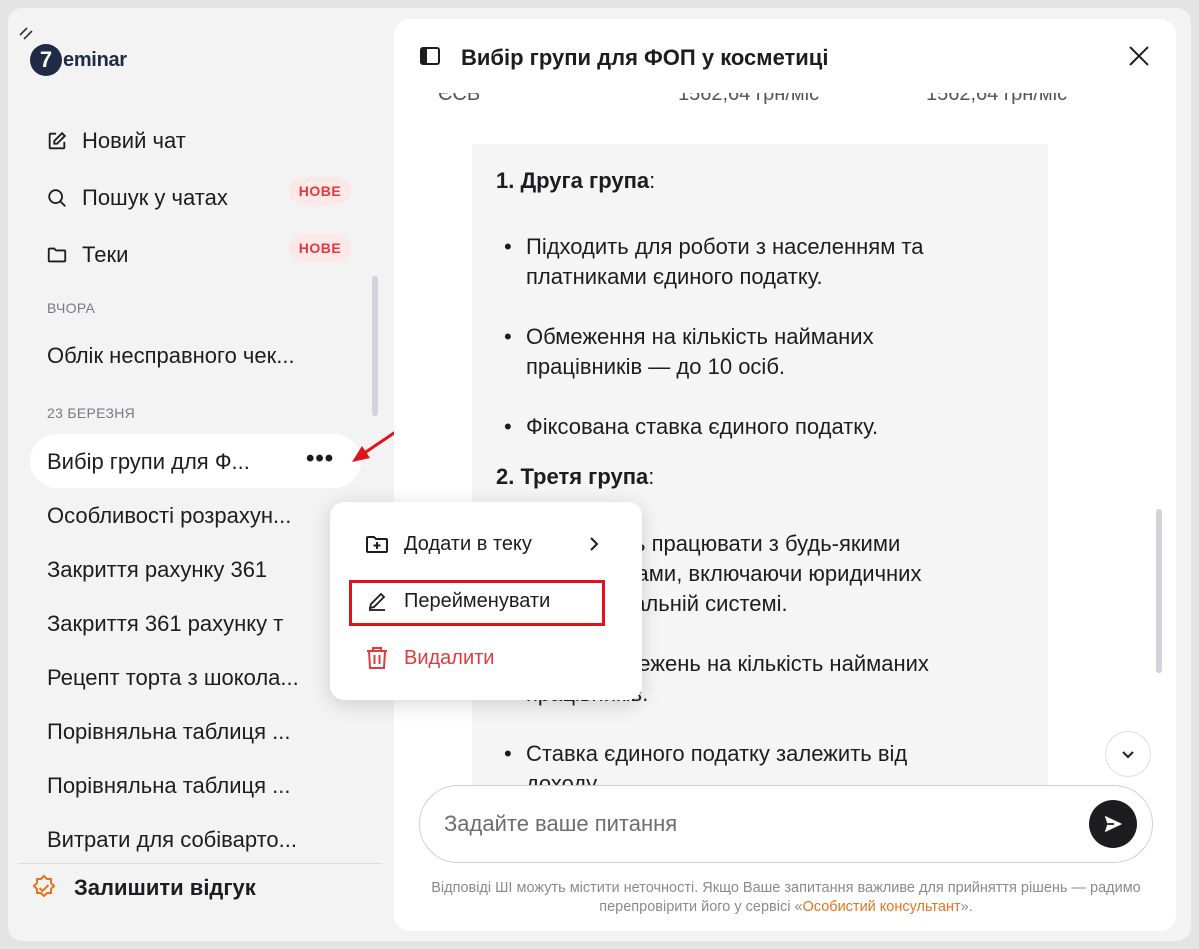  What do you see at coordinates (594, 544) in the screenshot?
I see `chevron-right-icon` at bounding box center [594, 544].